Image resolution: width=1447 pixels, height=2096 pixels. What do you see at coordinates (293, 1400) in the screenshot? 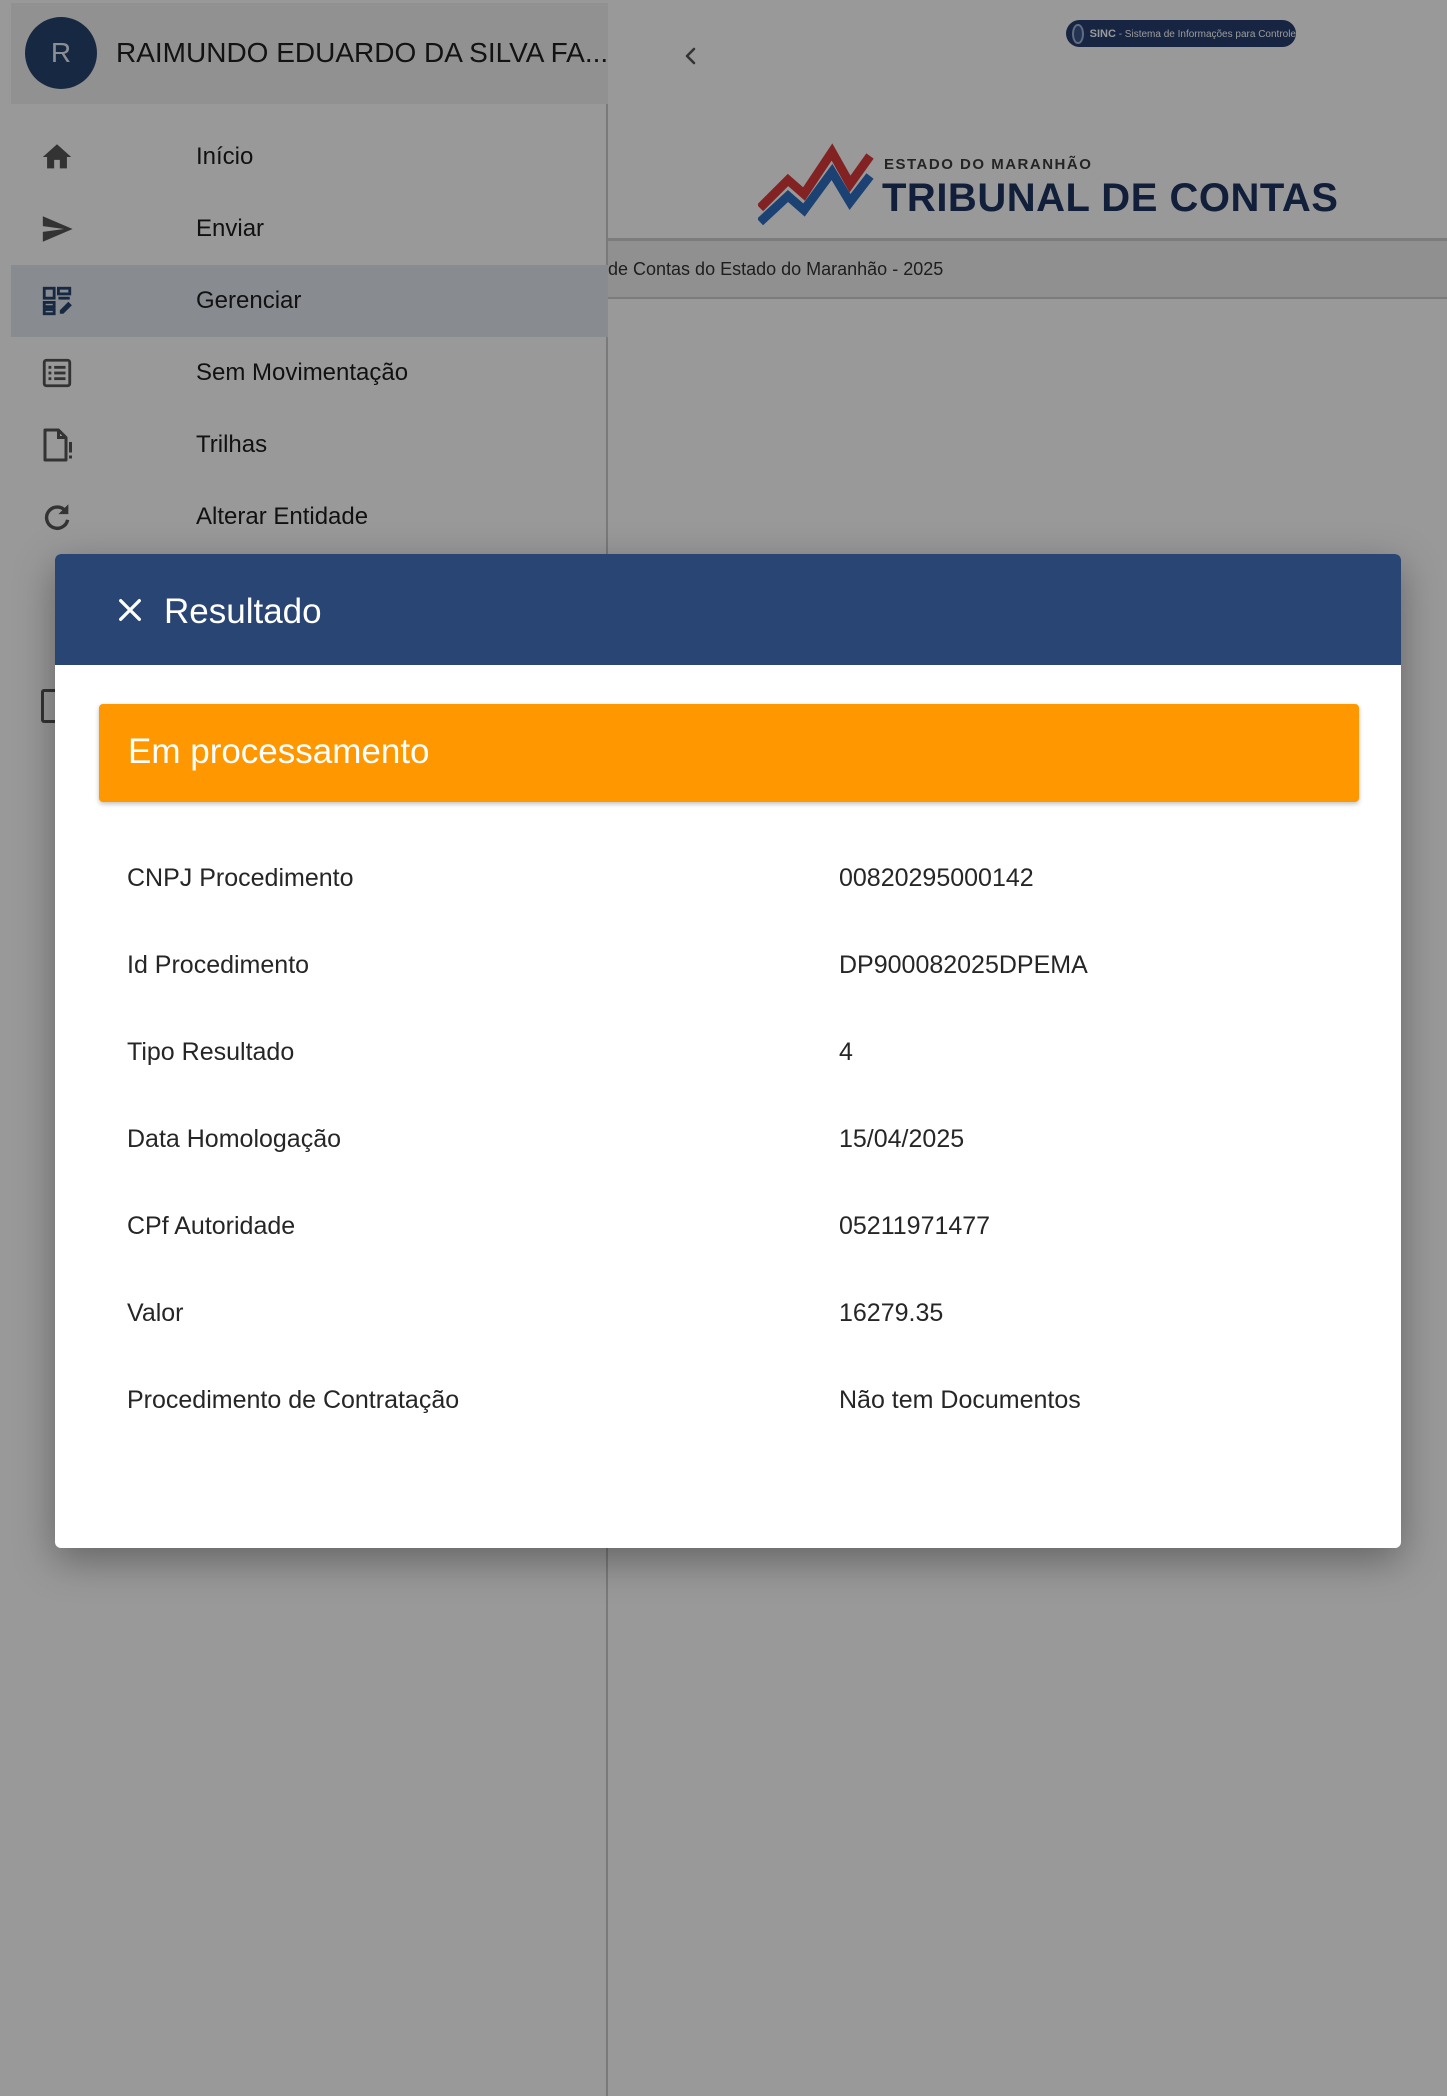
I see `detail-label: Procedimento de Contratação` at bounding box center [293, 1400].